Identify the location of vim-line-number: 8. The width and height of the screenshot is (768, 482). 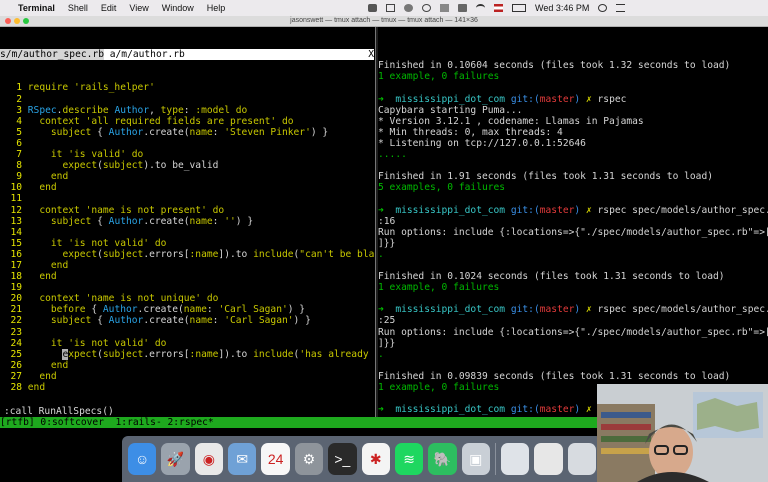
(19, 166).